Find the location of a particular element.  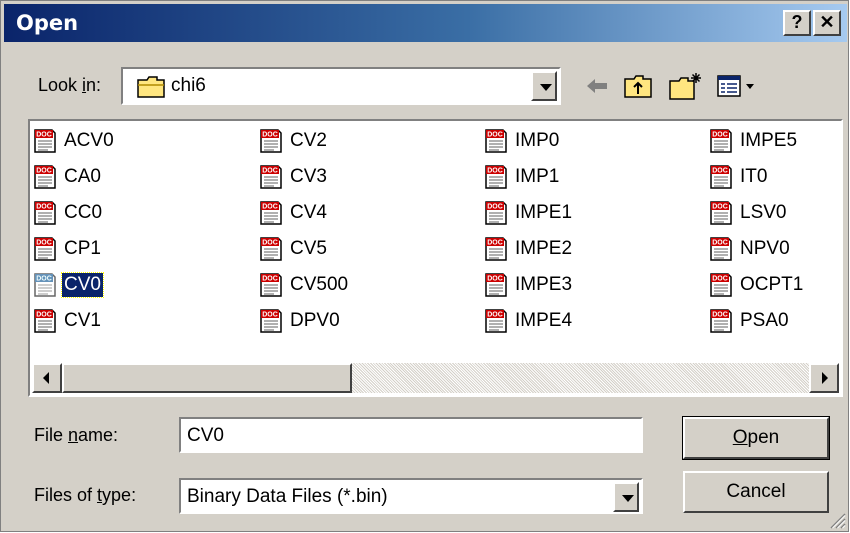

arrow-right-icon is located at coordinates (825, 378).